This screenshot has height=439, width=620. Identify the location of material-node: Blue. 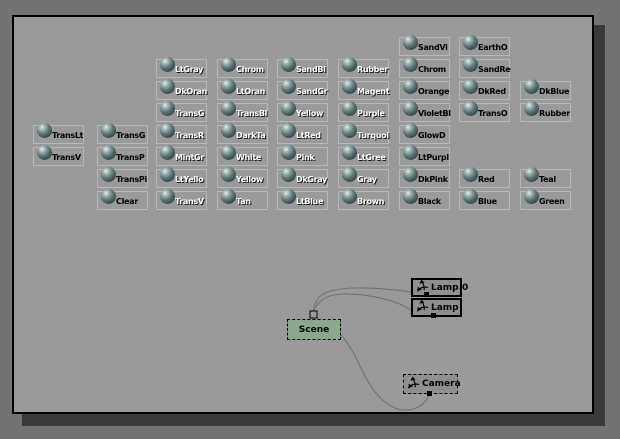
(484, 199).